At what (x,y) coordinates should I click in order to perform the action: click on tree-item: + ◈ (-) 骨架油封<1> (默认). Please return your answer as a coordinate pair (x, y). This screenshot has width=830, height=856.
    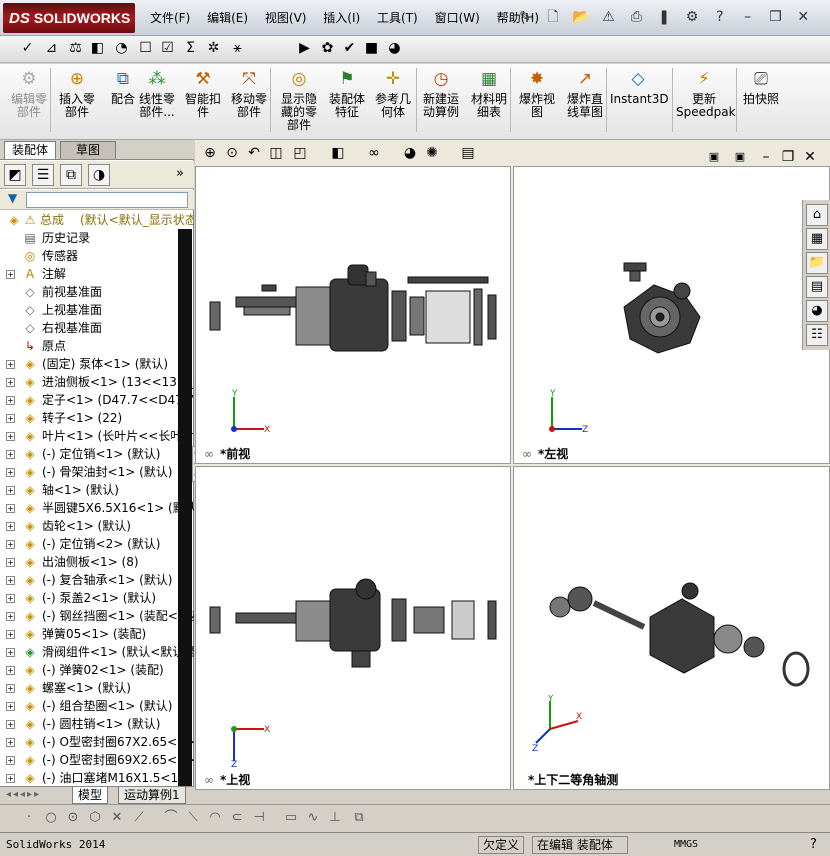
    Looking at the image, I should click on (97, 472).